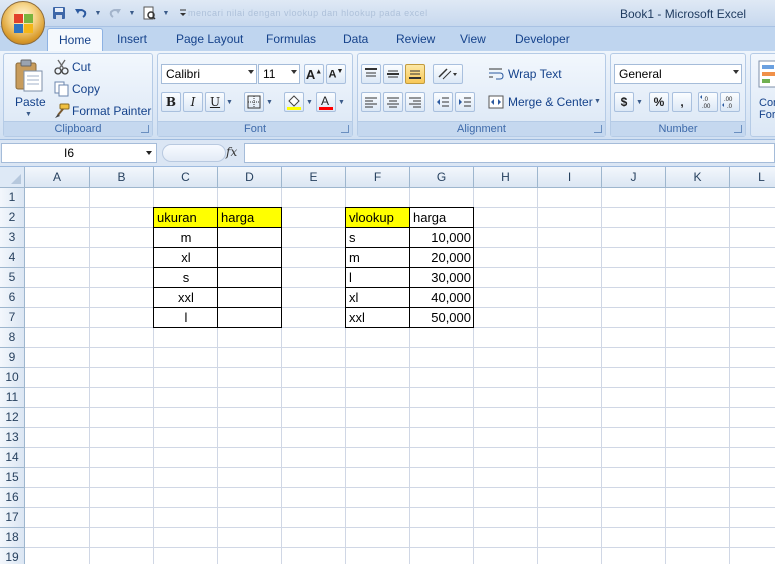 This screenshot has width=775, height=564. What do you see at coordinates (378, 318) in the screenshot?
I see `cell-f7: xxl` at bounding box center [378, 318].